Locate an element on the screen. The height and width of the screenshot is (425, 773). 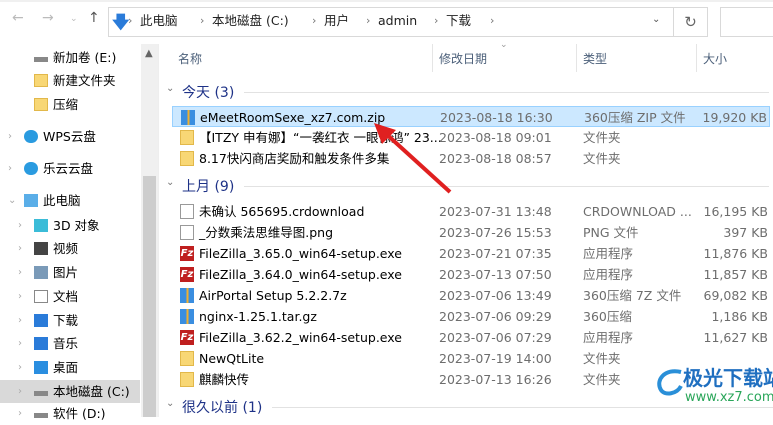
column-header-size: 大小 is located at coordinates (715, 58).